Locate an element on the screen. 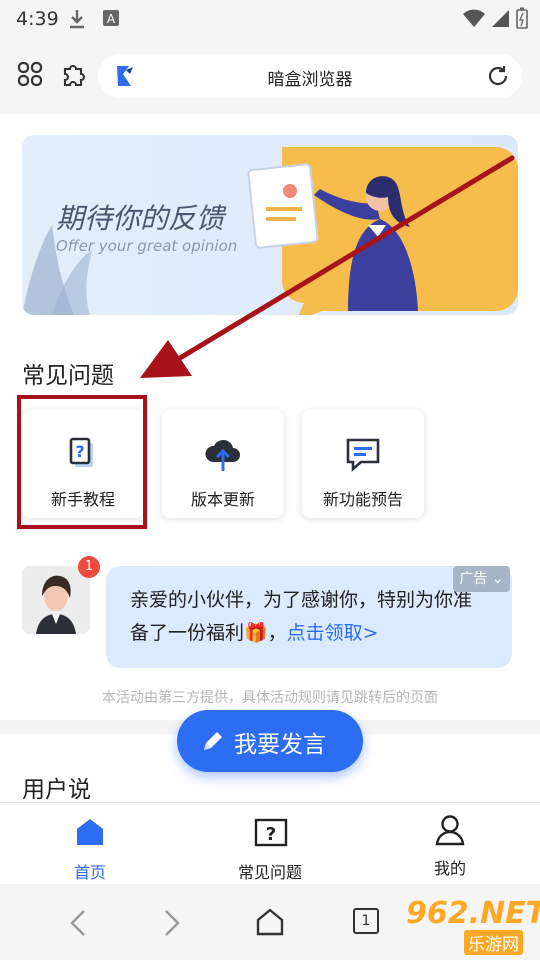 This screenshot has width=540, height=960. post-comment-button: 我要发言 is located at coordinates (270, 741).